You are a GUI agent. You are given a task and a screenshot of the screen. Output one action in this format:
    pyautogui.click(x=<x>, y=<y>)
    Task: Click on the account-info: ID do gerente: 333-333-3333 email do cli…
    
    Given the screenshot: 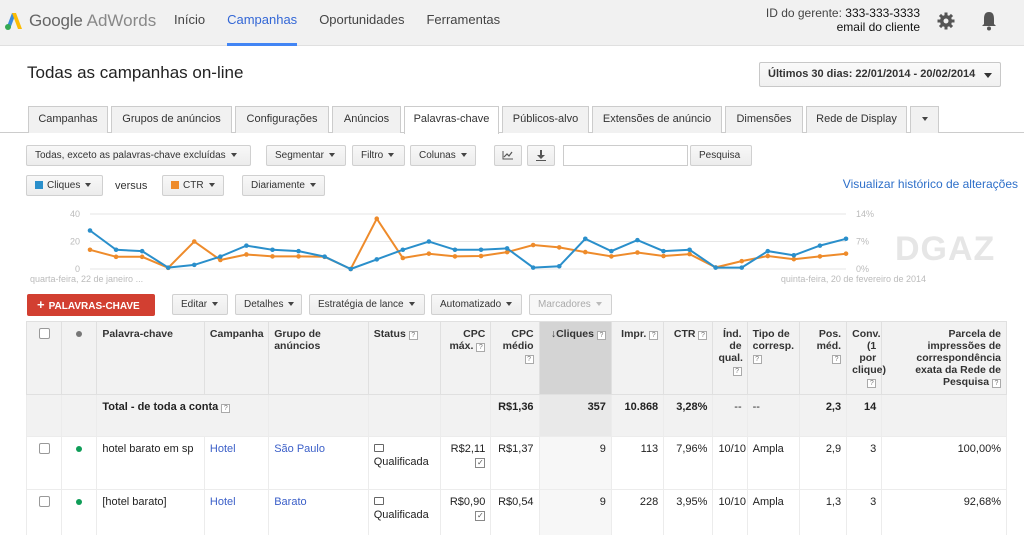 What is the action you would take?
    pyautogui.click(x=843, y=20)
    